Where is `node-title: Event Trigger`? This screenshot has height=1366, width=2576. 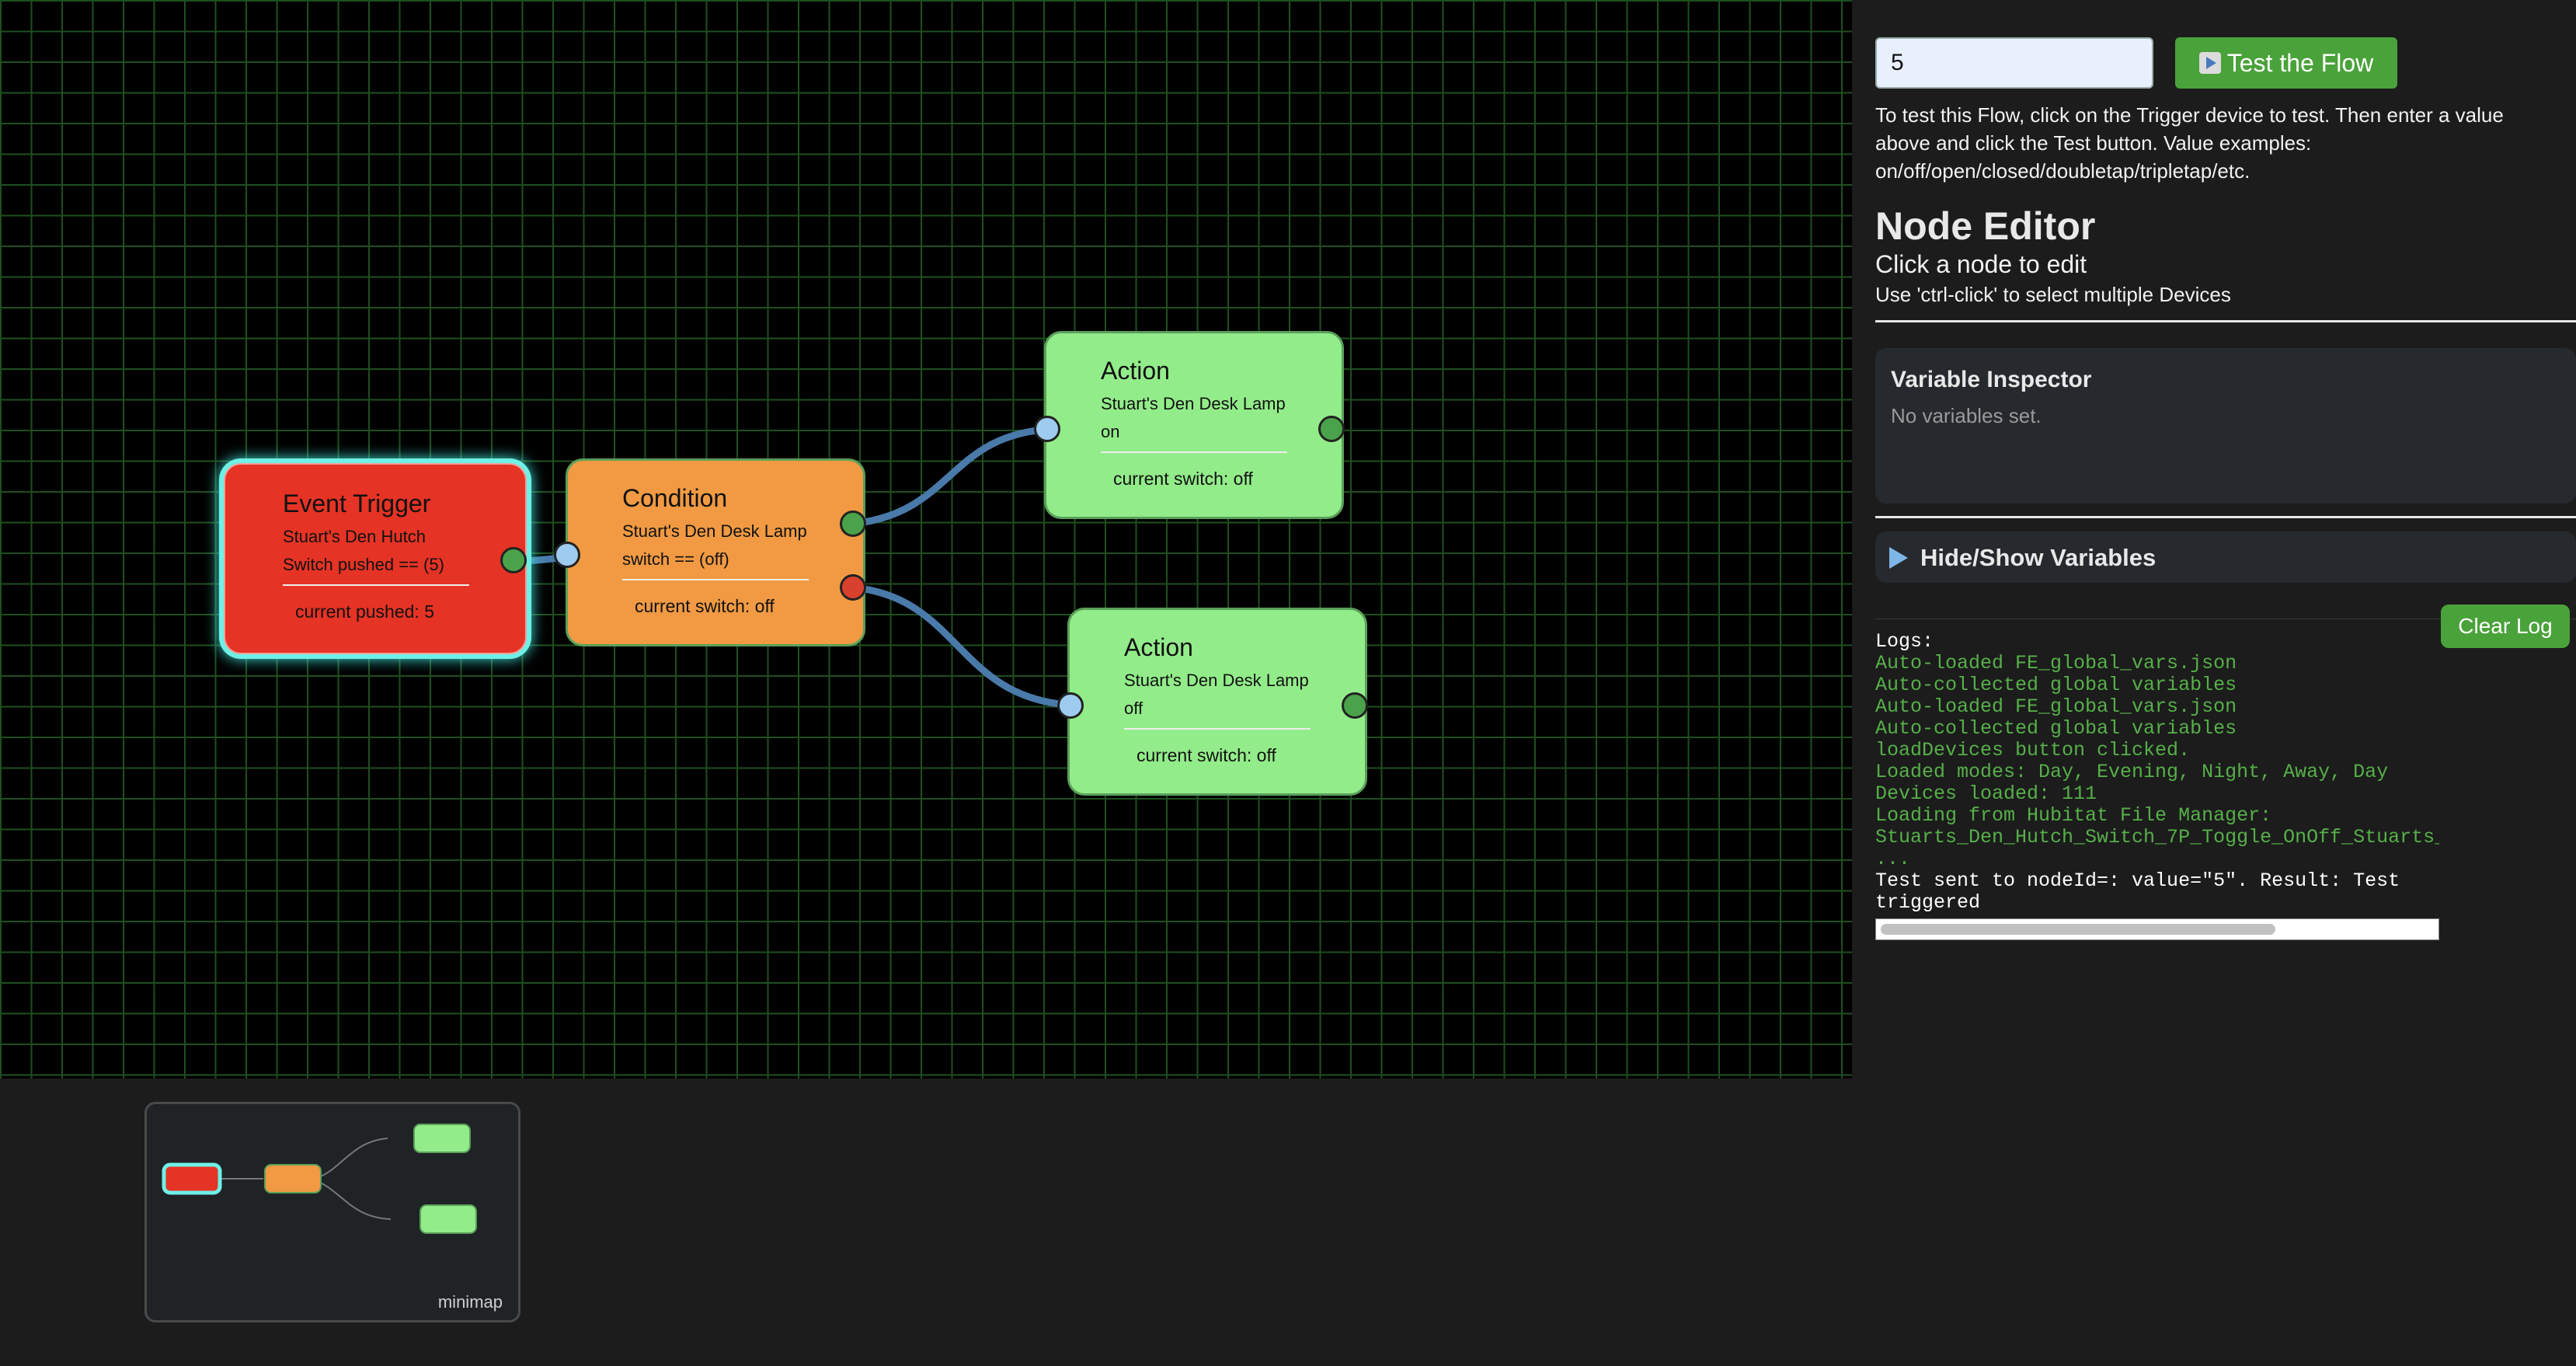
node-title: Event Trigger is located at coordinates (357, 503).